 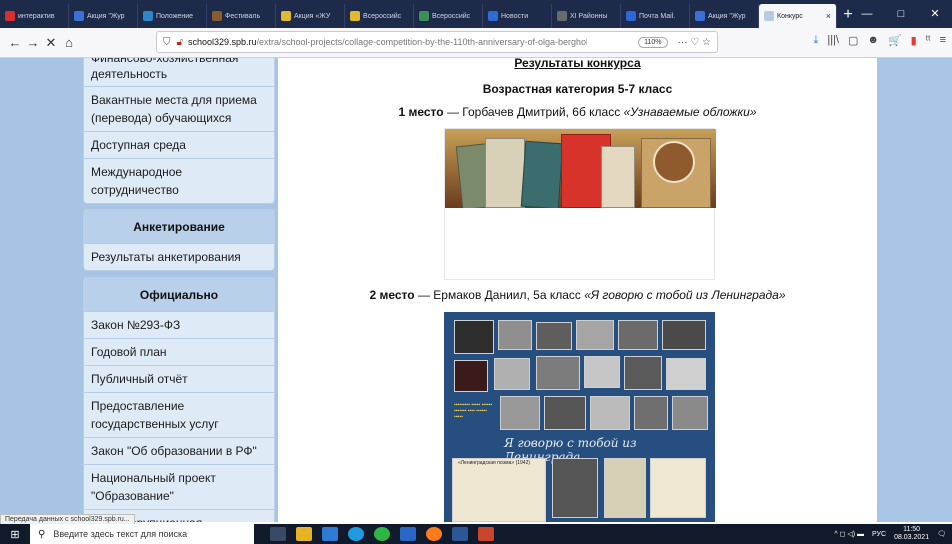 What do you see at coordinates (853, 40) in the screenshot?
I see `sidebar-toggle-icon: ▢` at bounding box center [853, 40].